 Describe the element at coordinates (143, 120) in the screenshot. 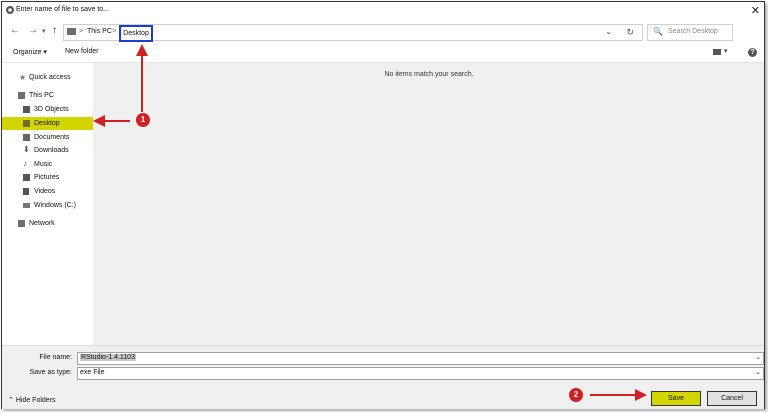

I see `step-marker-1: 1` at that location.